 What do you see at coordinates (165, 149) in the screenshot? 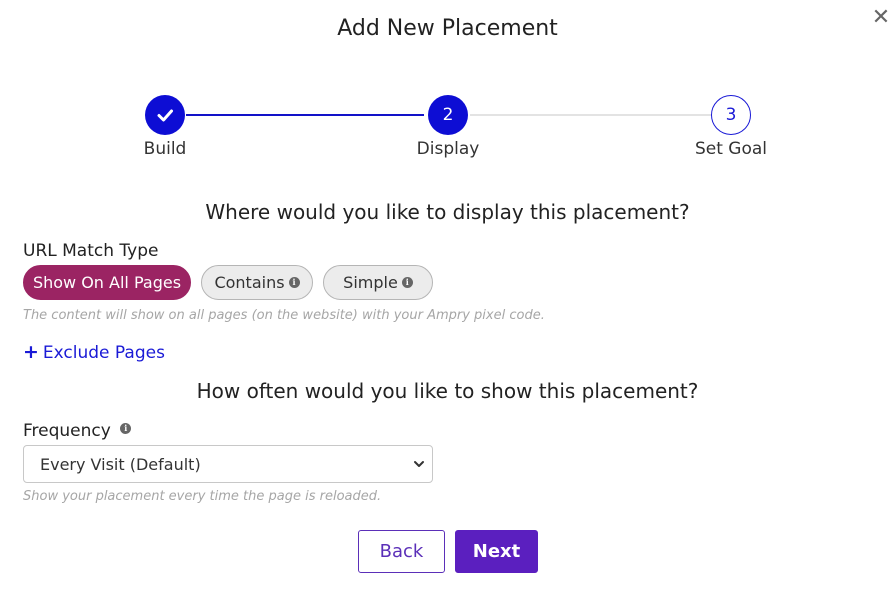
I see `step-build-label: Build` at bounding box center [165, 149].